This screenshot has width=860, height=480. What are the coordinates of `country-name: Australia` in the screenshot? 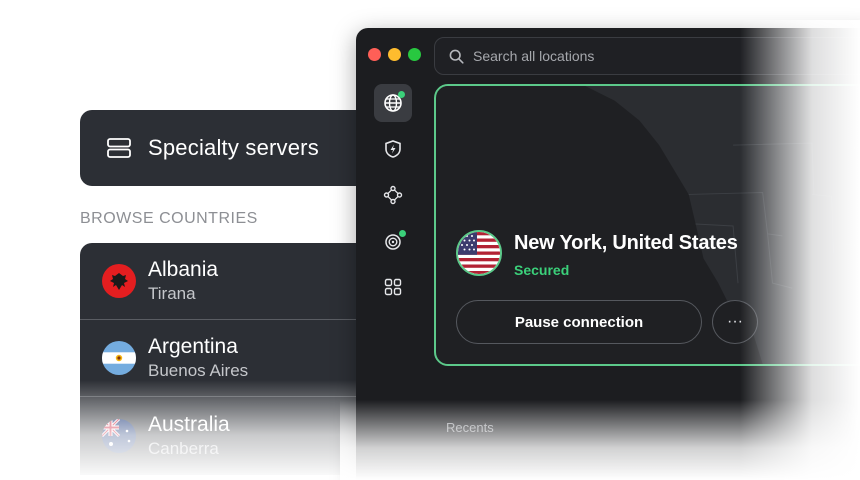 It's located at (189, 424).